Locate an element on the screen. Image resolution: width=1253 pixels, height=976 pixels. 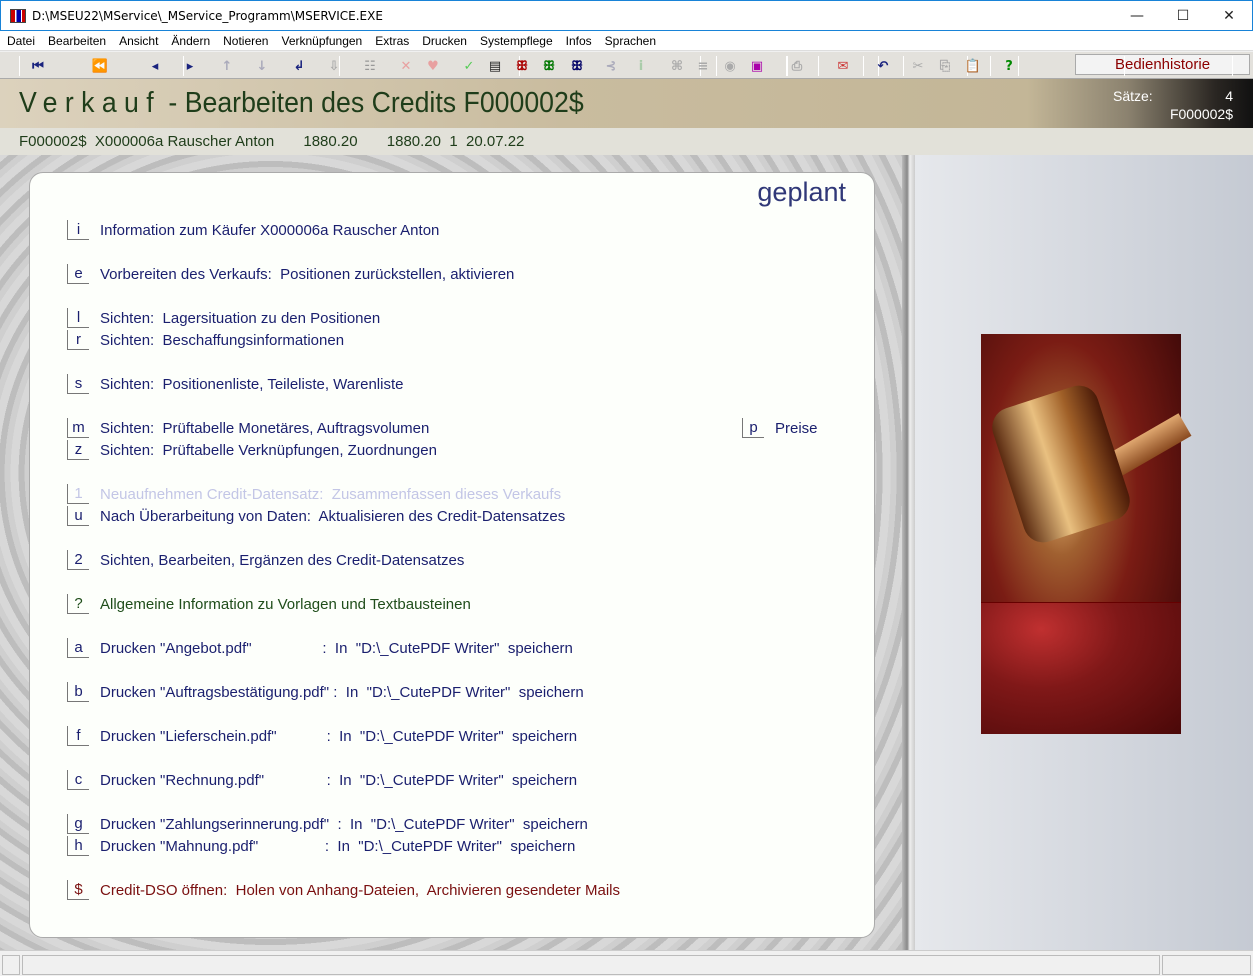
cut-icon: ✂ is located at coordinates (918, 66).